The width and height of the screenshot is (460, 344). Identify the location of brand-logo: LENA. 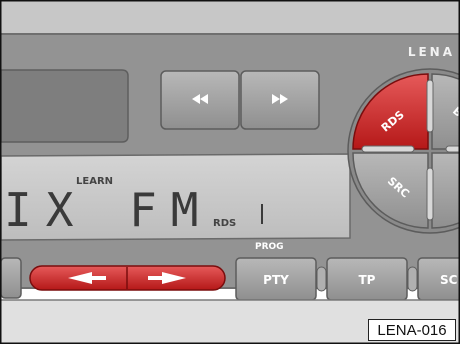
(431, 52).